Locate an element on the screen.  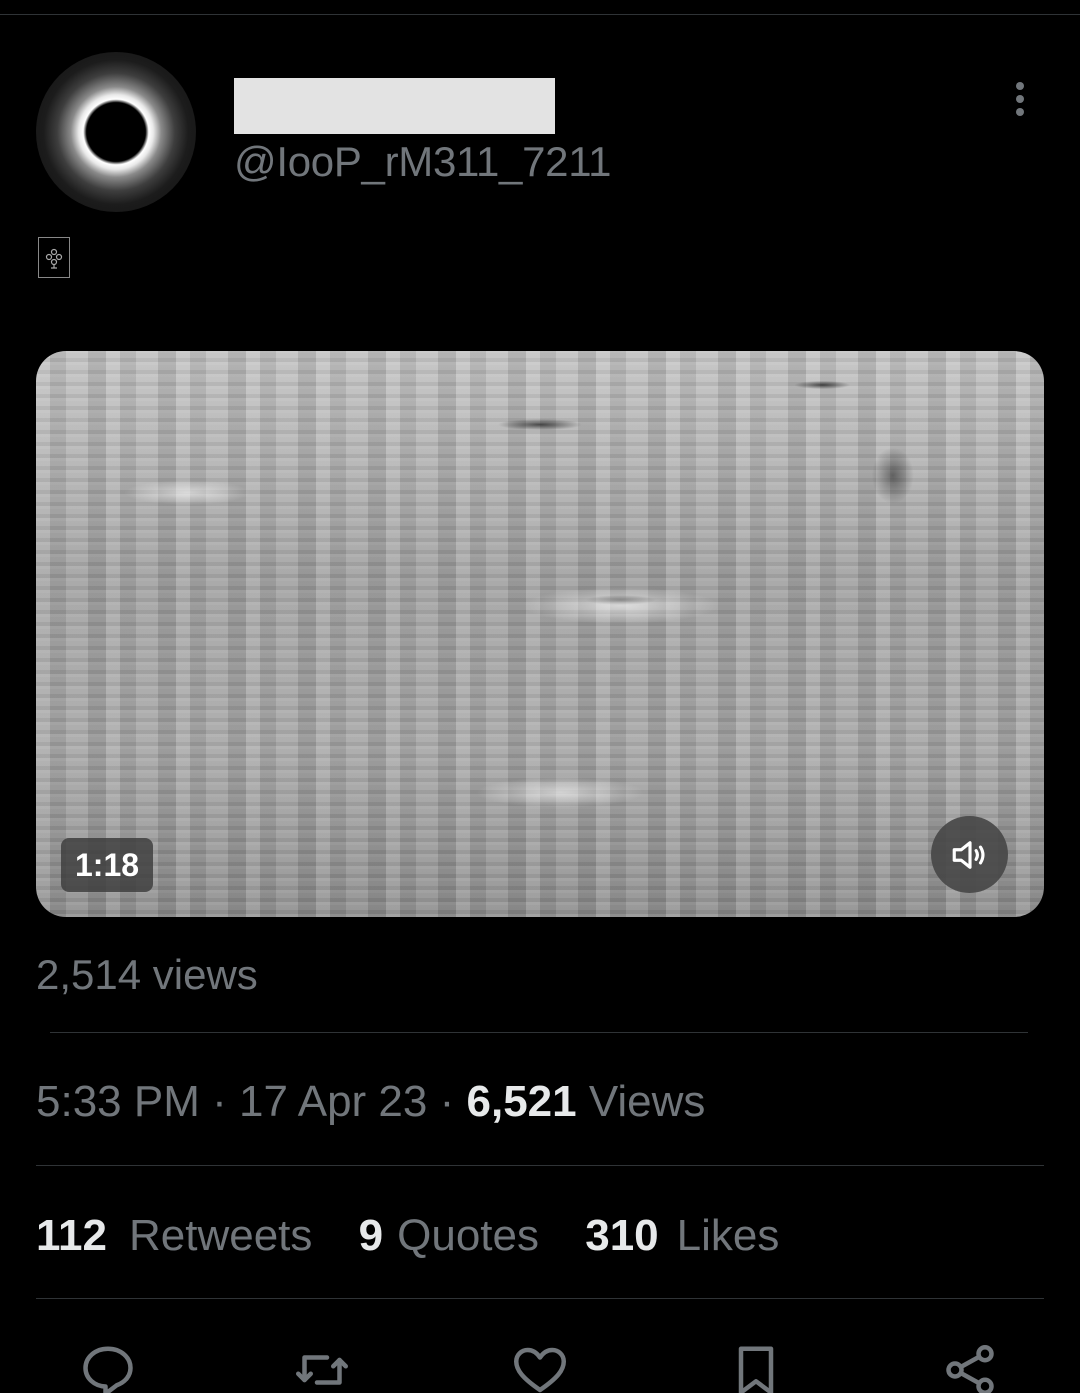
likes-label: Likes is located at coordinates (728, 1235).